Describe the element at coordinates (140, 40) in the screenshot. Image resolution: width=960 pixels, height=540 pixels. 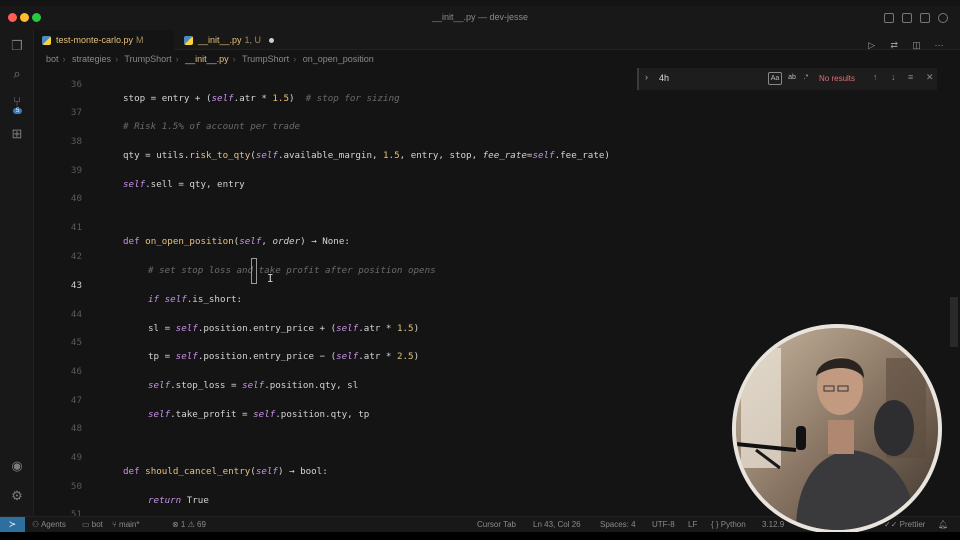
I see `tab-status: M` at that location.